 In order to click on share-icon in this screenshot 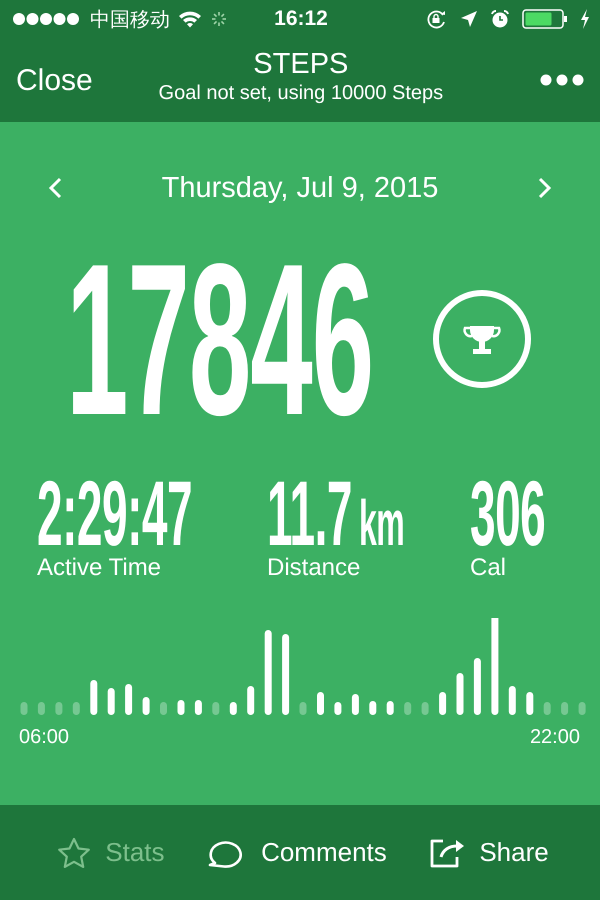, I will do `click(447, 853)`.